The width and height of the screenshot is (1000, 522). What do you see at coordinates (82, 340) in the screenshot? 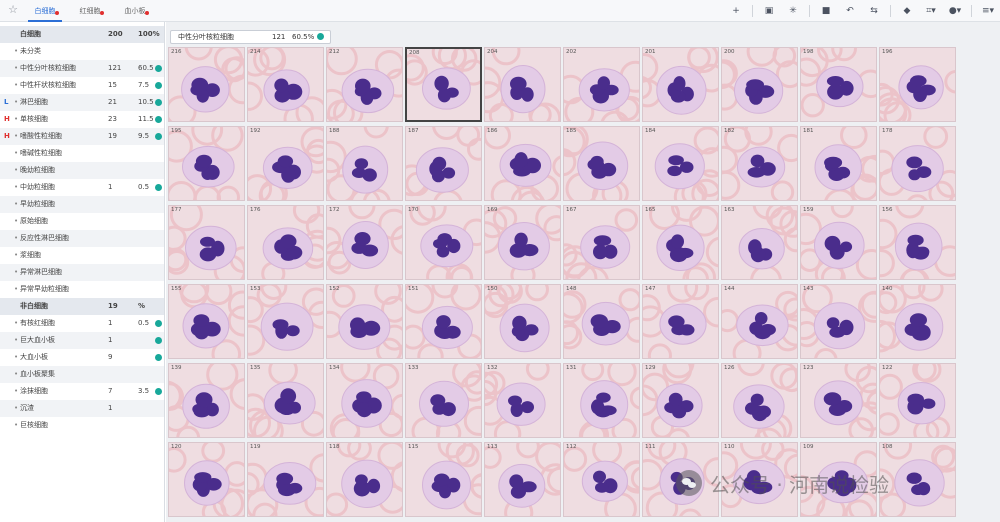
I see `category-row: • 巨大血小板 1` at bounding box center [82, 340].